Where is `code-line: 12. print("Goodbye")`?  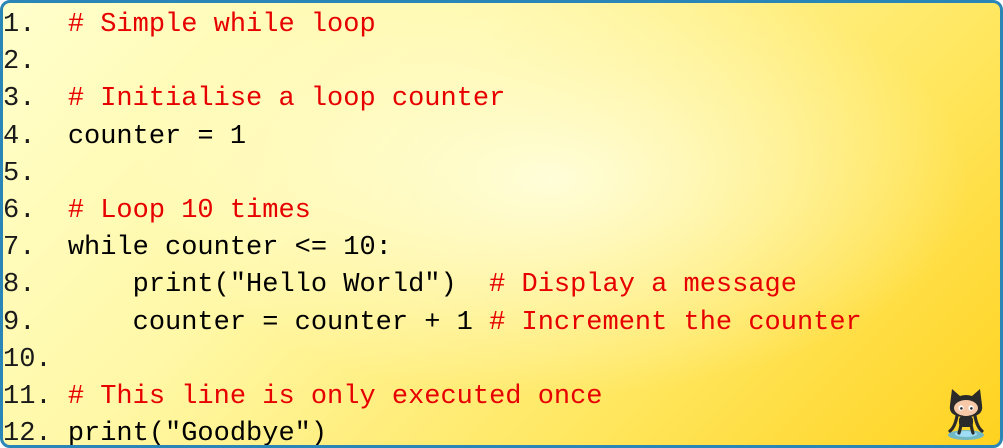
code-line: 12. print("Goodbye") is located at coordinates (432, 432).